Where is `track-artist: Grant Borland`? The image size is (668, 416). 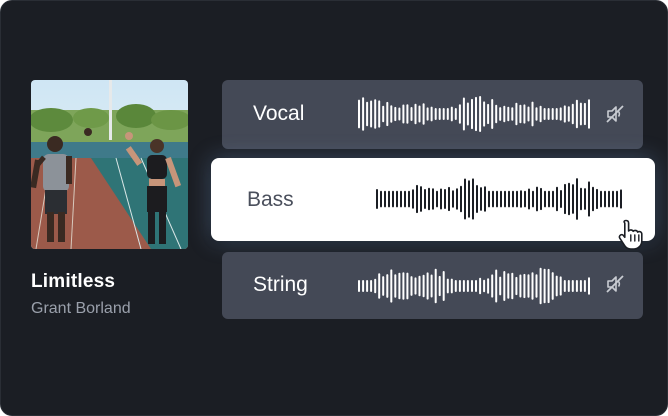 track-artist: Grant Borland is located at coordinates (81, 308).